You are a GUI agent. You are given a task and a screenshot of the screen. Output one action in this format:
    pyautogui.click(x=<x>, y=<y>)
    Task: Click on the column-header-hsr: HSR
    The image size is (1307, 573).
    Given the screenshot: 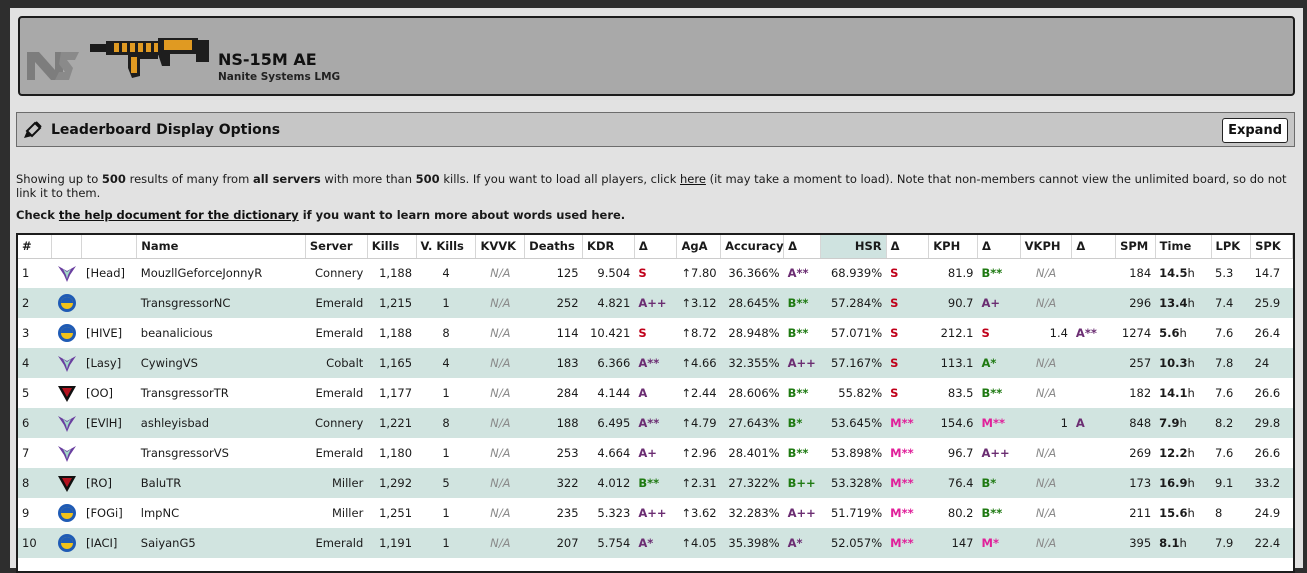 What is the action you would take?
    pyautogui.click(x=853, y=247)
    